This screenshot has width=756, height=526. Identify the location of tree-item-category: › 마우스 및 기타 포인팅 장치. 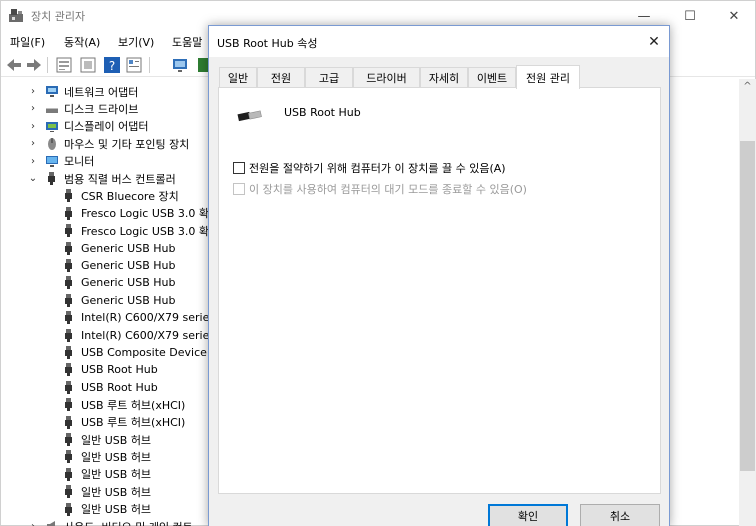
(95, 143).